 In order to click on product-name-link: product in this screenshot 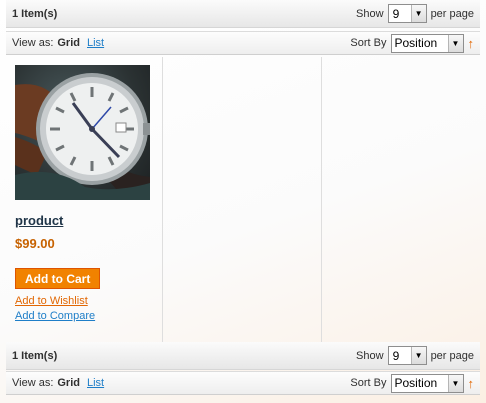, I will do `click(88, 220)`.